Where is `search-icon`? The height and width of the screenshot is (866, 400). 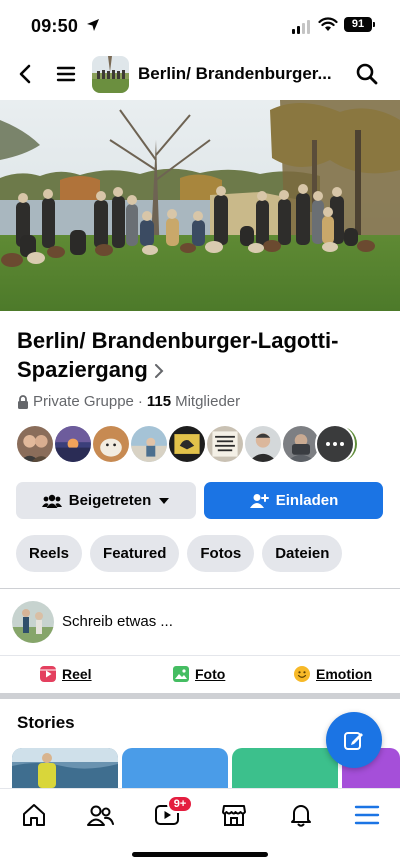
search-icon is located at coordinates (367, 74).